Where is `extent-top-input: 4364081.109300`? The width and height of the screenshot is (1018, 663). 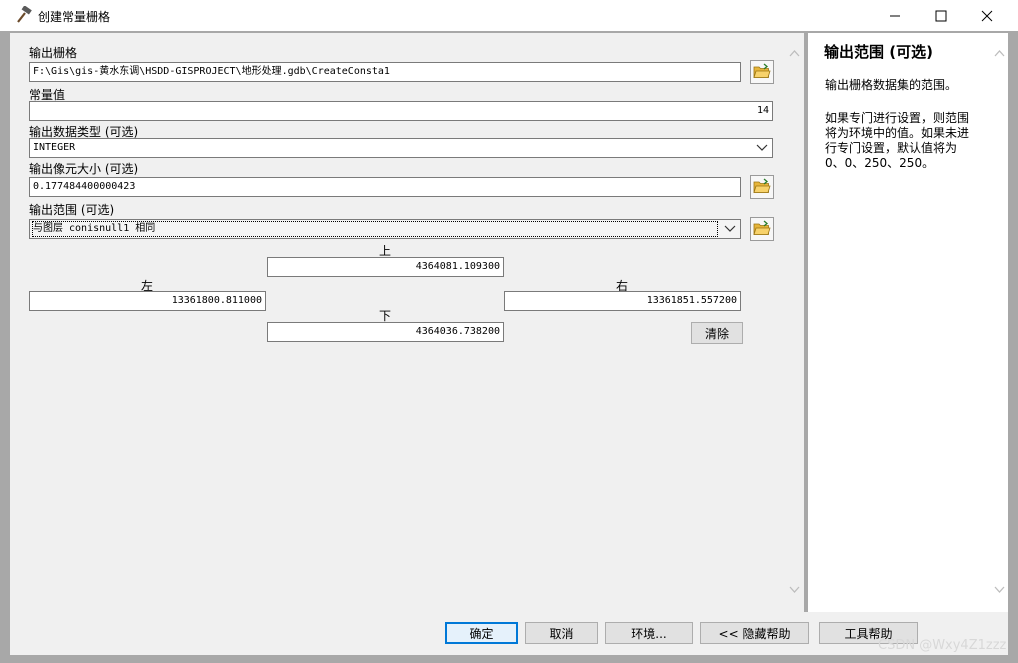
extent-top-input: 4364081.109300 is located at coordinates (385, 267).